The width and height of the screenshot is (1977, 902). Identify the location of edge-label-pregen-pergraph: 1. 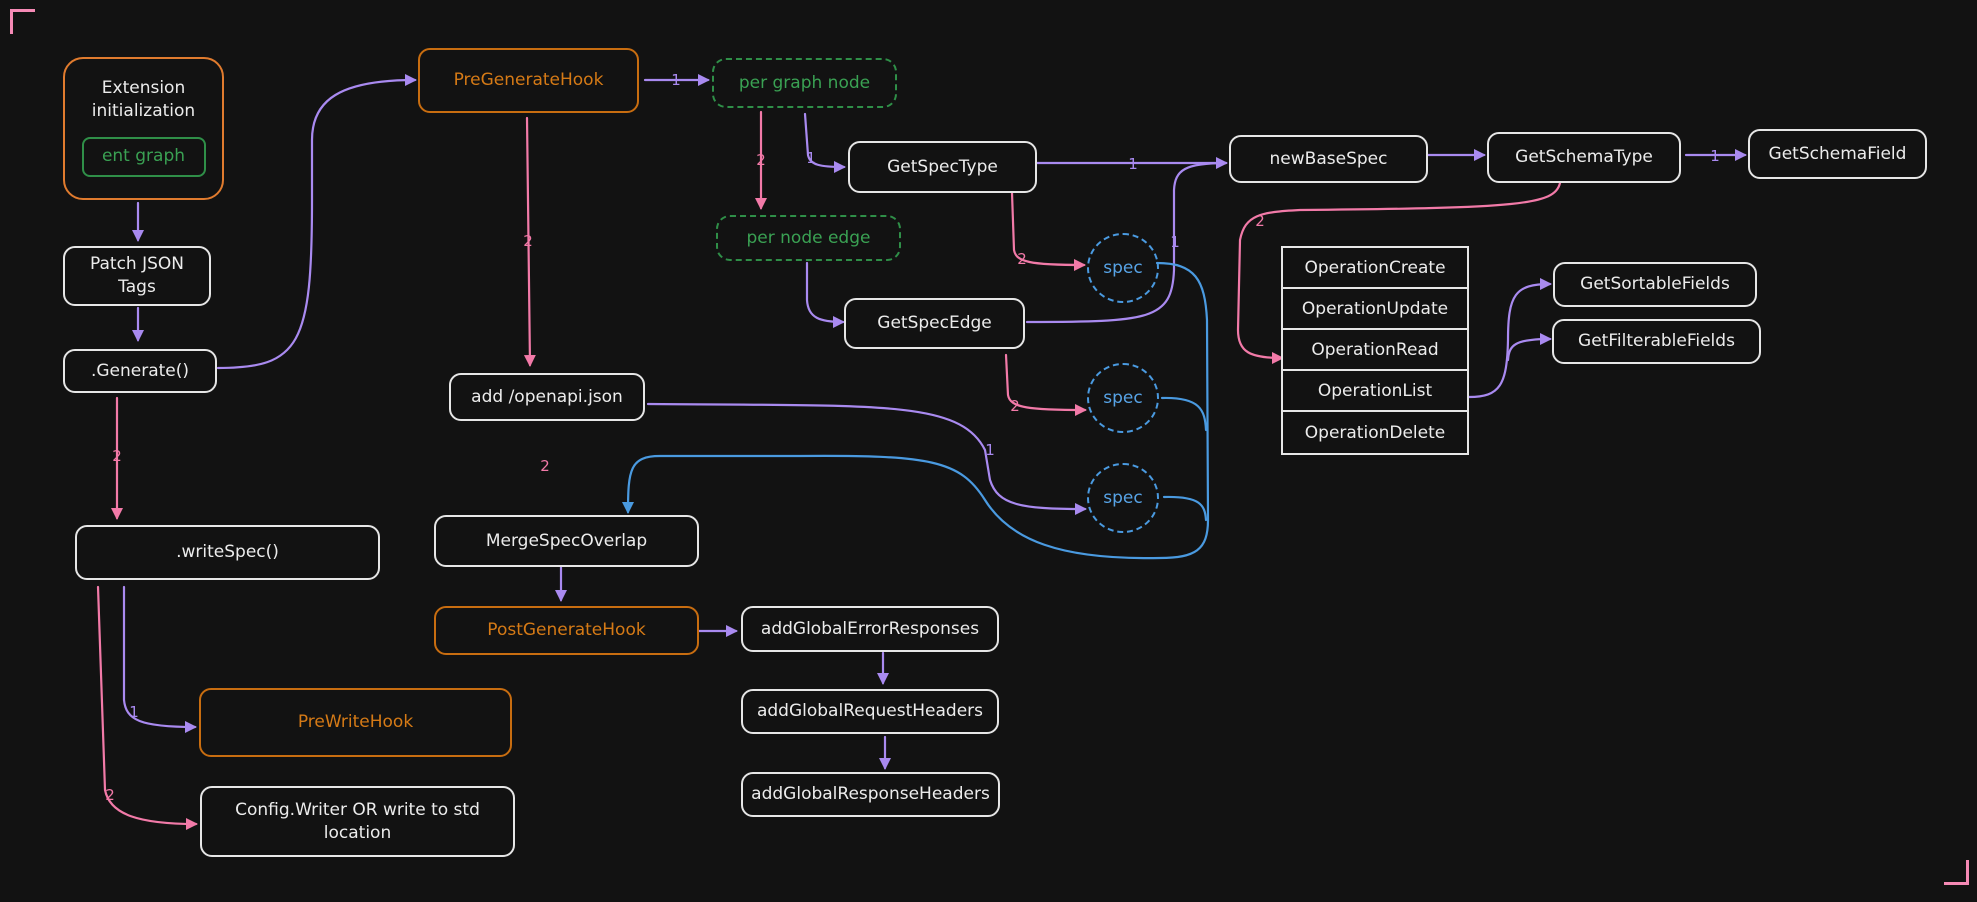
(676, 80).